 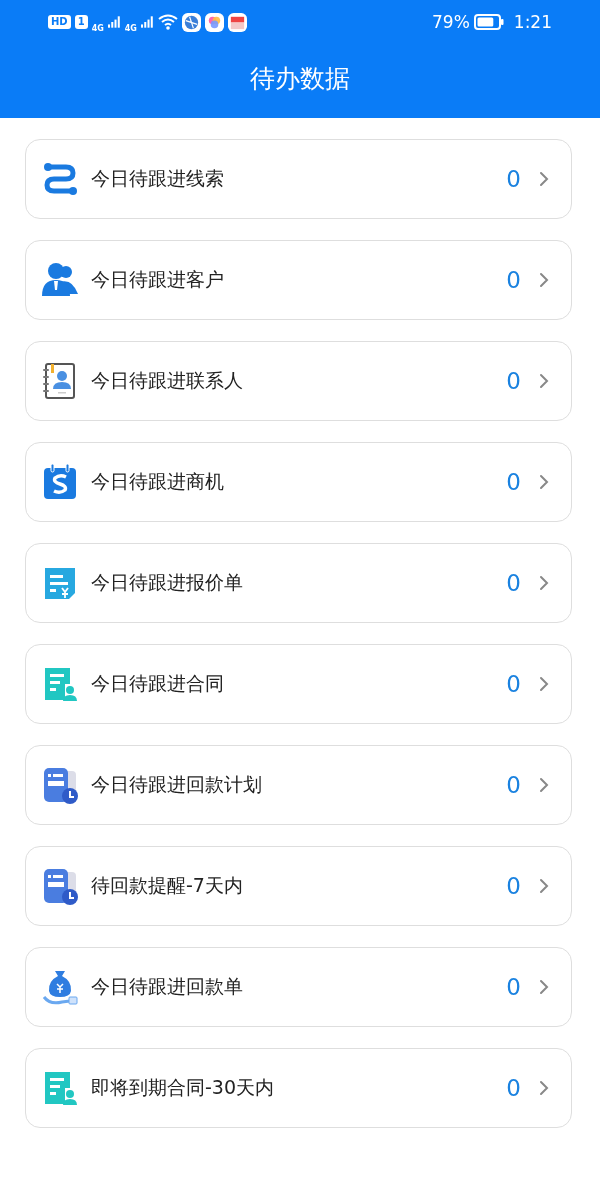 What do you see at coordinates (183, 1087) in the screenshot?
I see `card-label: 即将到期合同-30天内` at bounding box center [183, 1087].